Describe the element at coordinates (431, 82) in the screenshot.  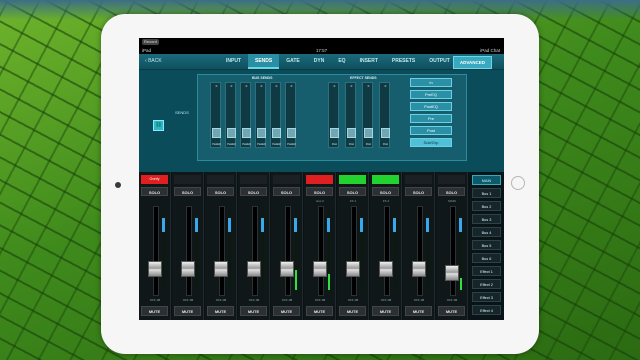
I see `send-source-in: In` at that location.